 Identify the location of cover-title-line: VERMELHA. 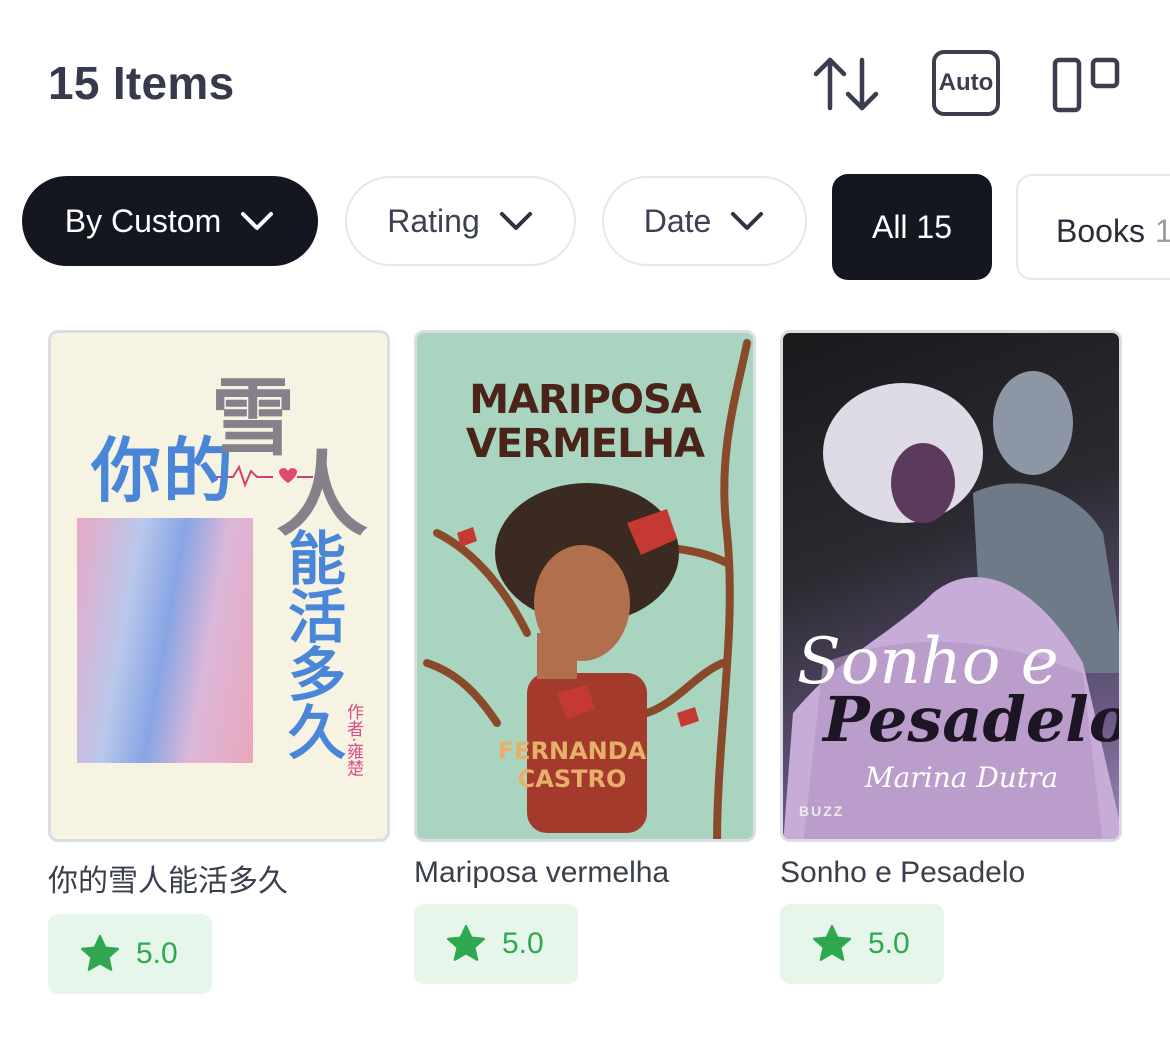
(585, 444).